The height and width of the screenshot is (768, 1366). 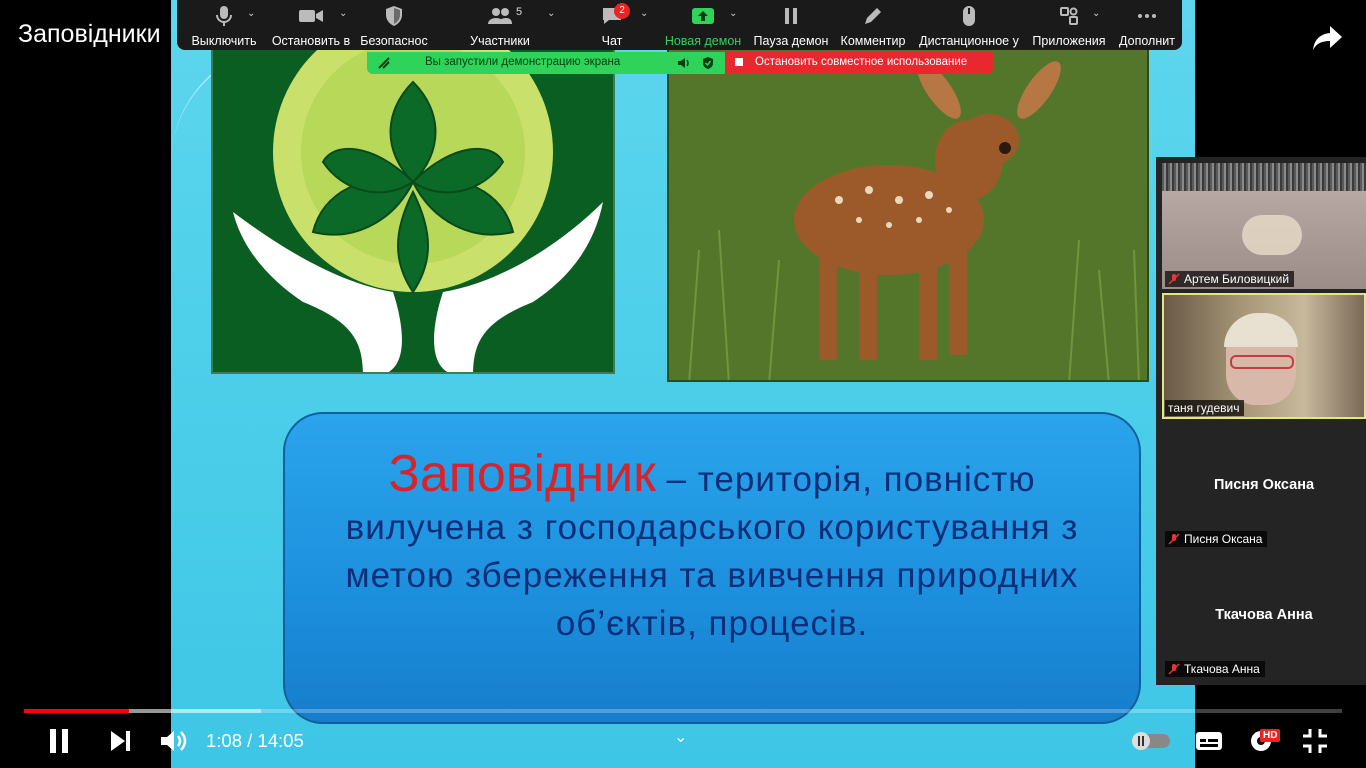 I want to click on pencil-icon, so click(x=873, y=16).